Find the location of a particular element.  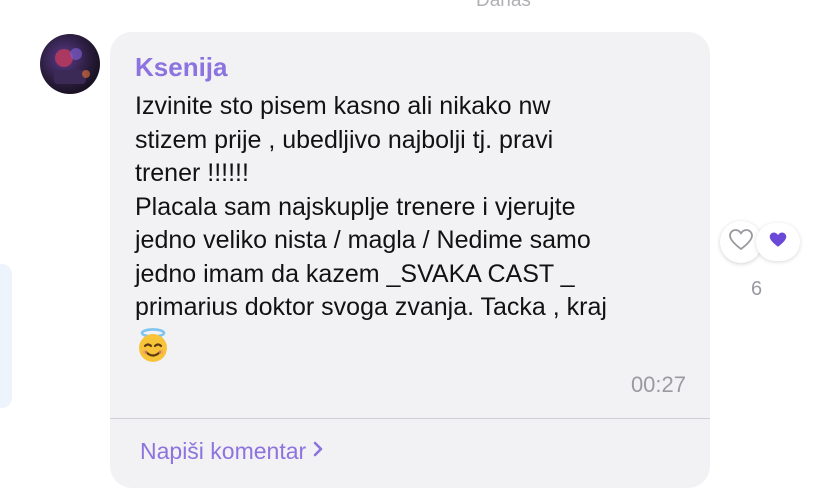

write-comment-link: Napiši komentar is located at coordinates (232, 451).